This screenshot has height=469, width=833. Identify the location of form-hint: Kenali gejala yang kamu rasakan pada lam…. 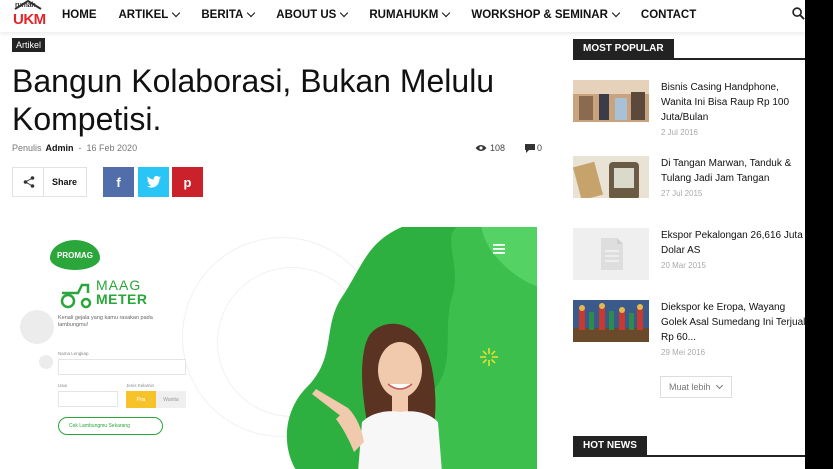
(105, 321).